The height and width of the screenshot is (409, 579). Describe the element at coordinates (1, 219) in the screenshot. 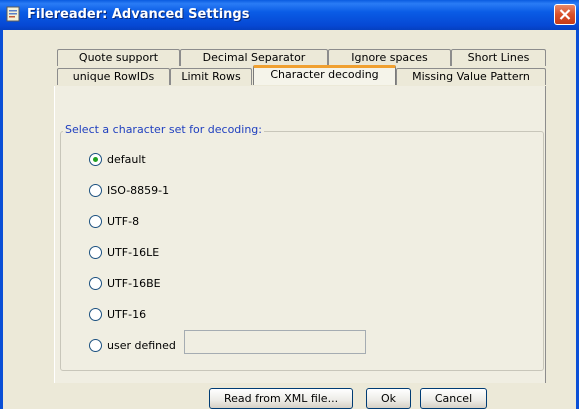

I see `window-border-left` at that location.